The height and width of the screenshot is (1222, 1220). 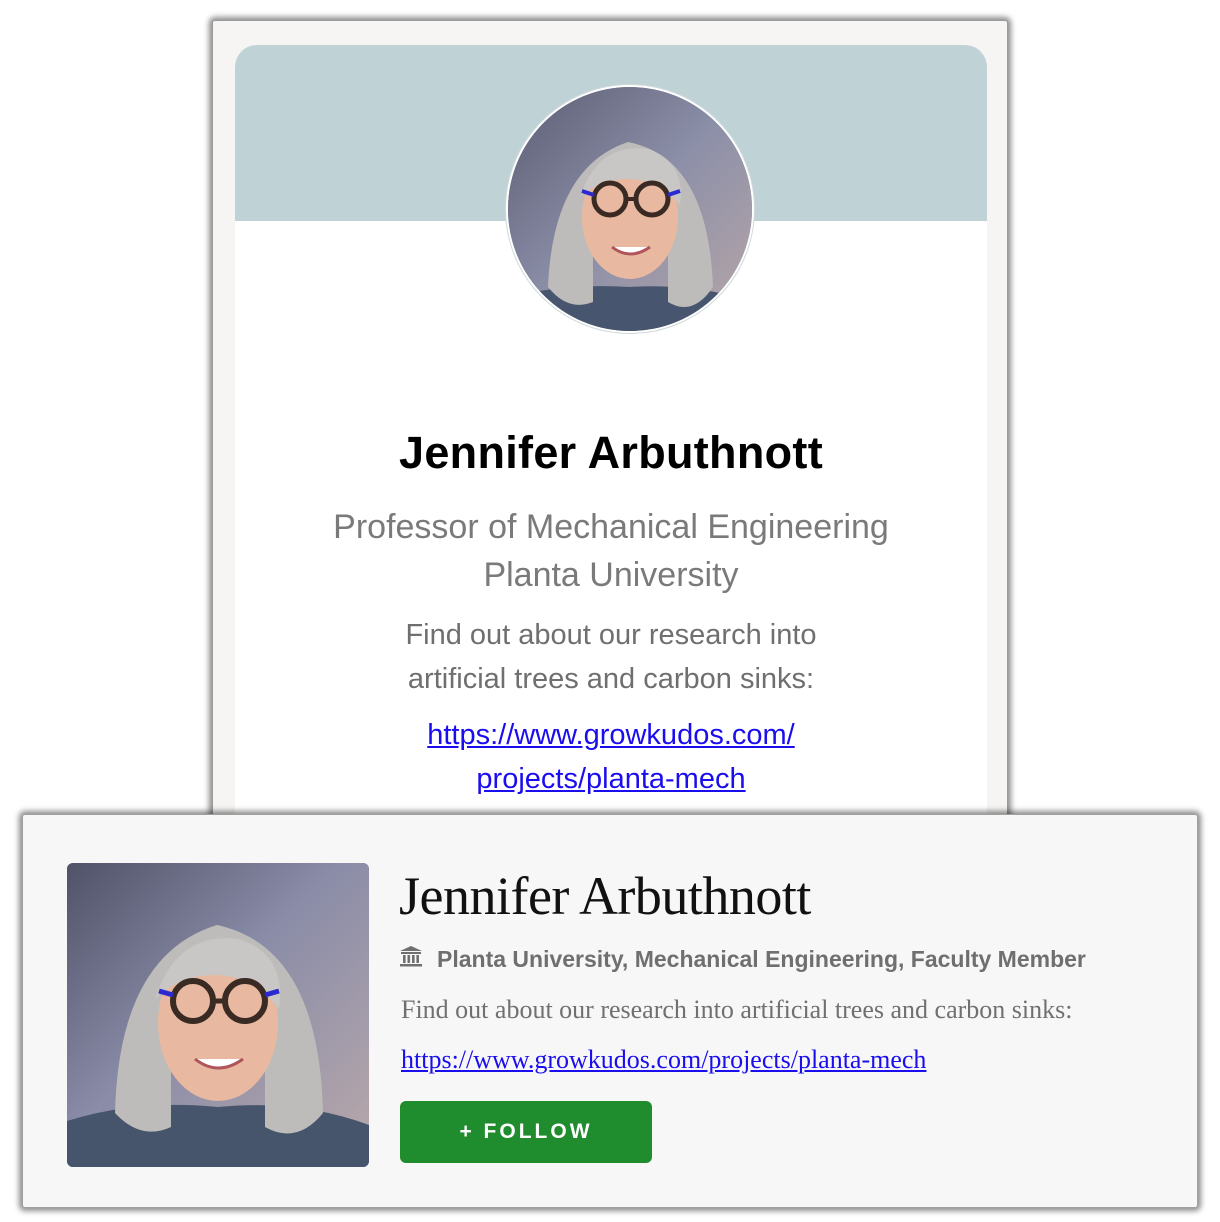 I want to click on profile-institution: Planta University, so click(x=611, y=575).